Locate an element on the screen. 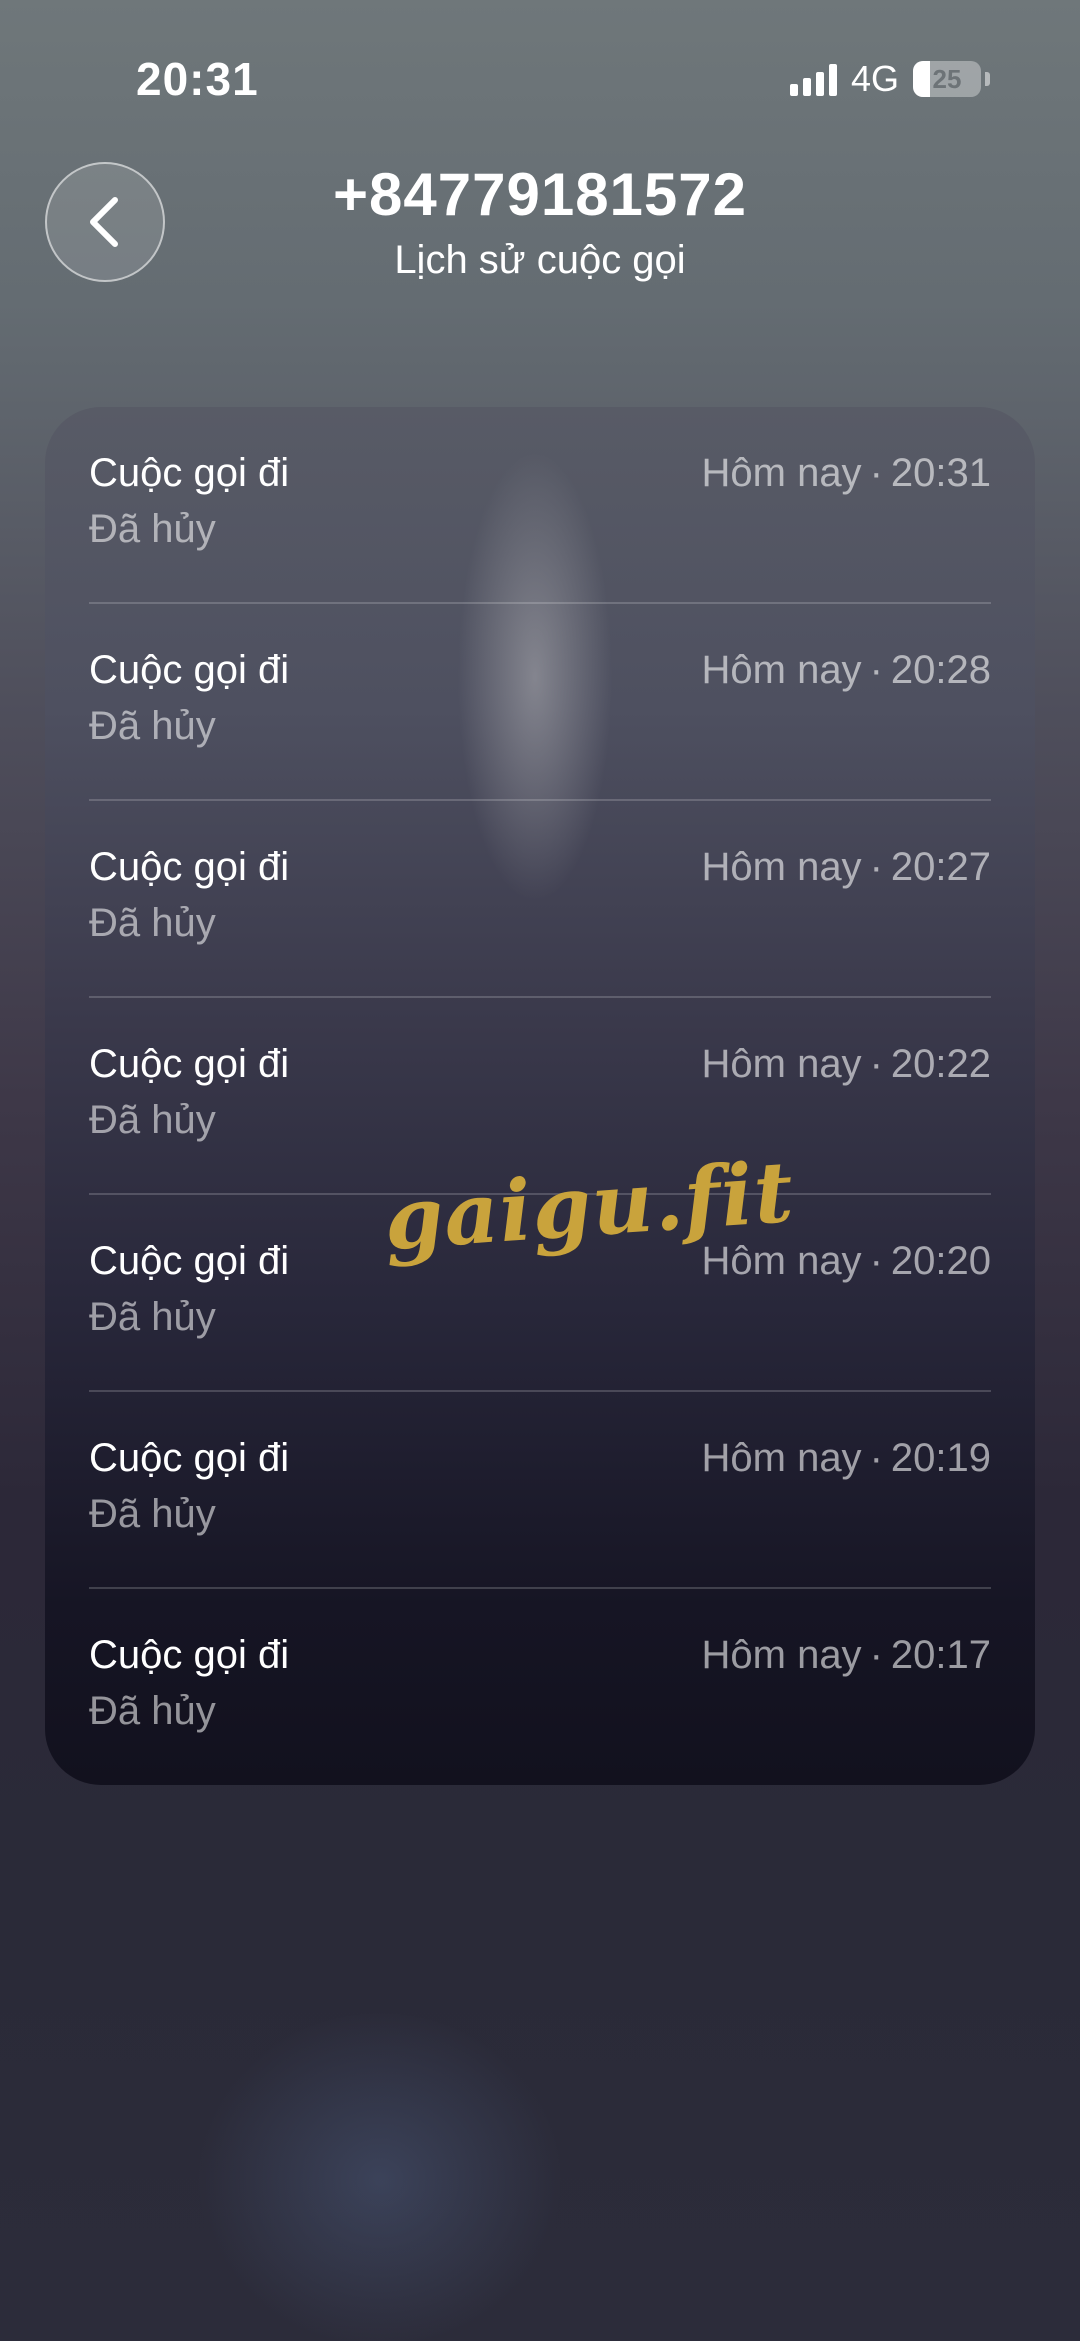 This screenshot has height=2341, width=1080. call-row: Cuộc gọi đi Đã hủy Hôm nay · 20:28 is located at coordinates (540, 702).